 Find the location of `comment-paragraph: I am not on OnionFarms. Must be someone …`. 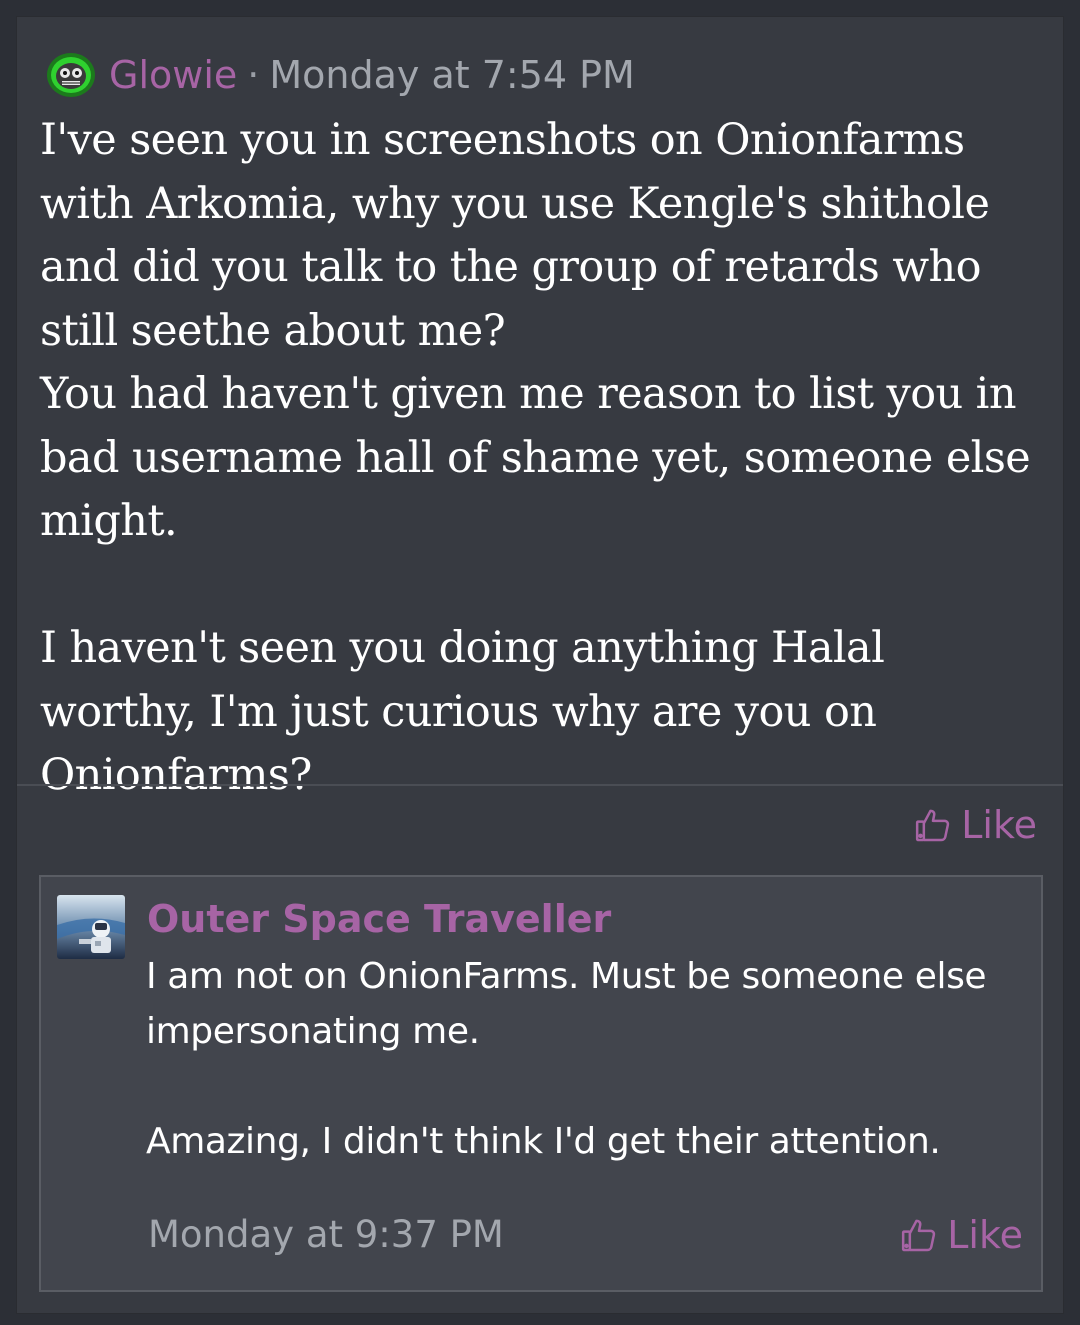

comment-paragraph: I am not on OnionFarms. Must be someone … is located at coordinates (566, 1004).